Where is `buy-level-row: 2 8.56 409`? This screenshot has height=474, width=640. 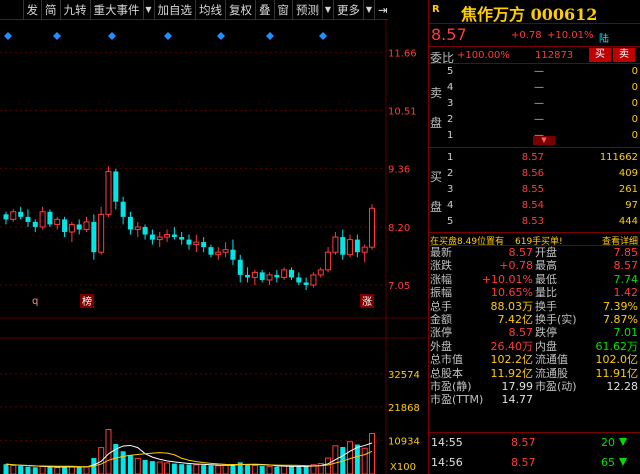 buy-level-row: 2 8.56 409 is located at coordinates (534, 174).